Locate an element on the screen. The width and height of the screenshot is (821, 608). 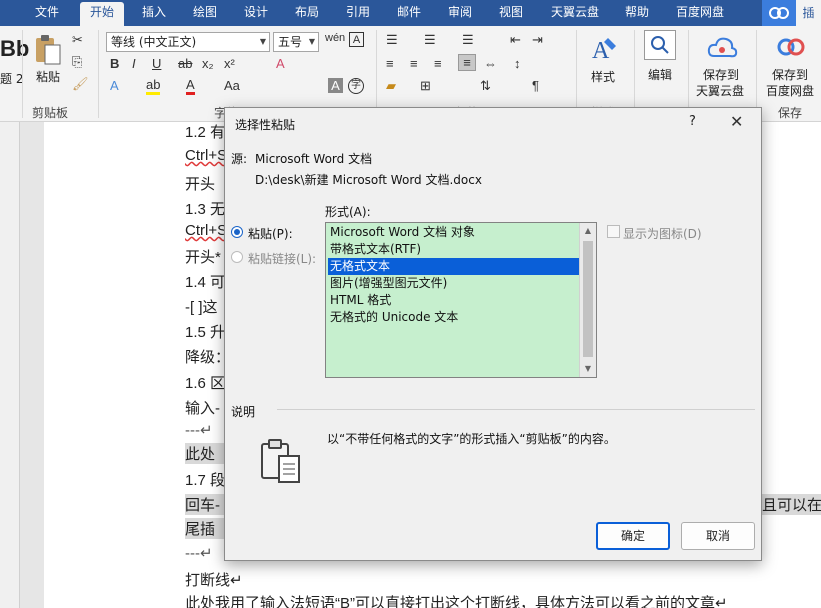
format-list-item: 无格式的 Unicode 文本 is located at coordinates (453, 317).